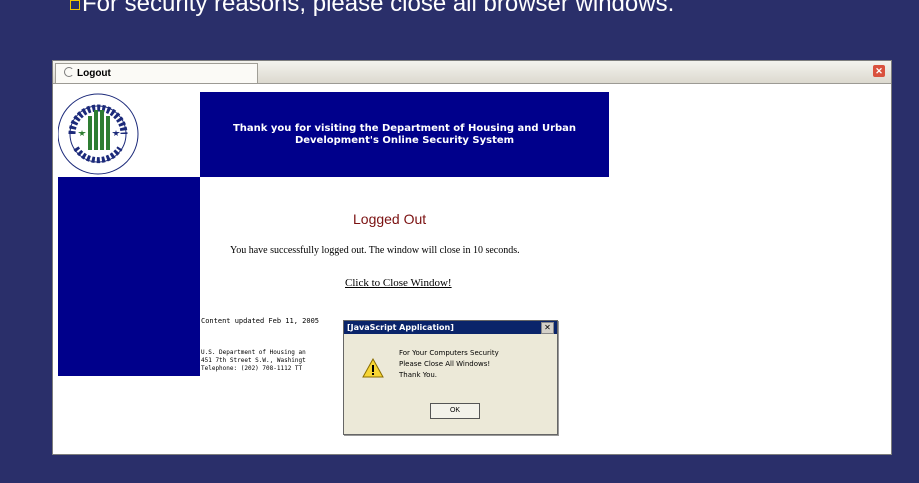  What do you see at coordinates (879, 71) in the screenshot?
I see `close-tab-icon: ✕` at bounding box center [879, 71].